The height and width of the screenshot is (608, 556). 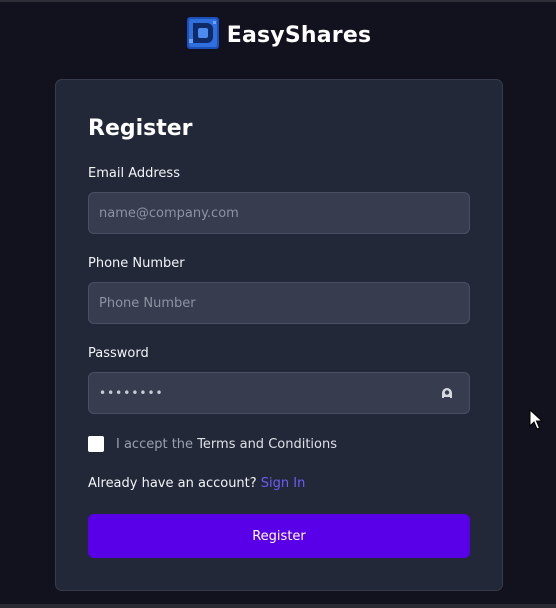 I want to click on phone-field-wrapper, so click(x=279, y=303).